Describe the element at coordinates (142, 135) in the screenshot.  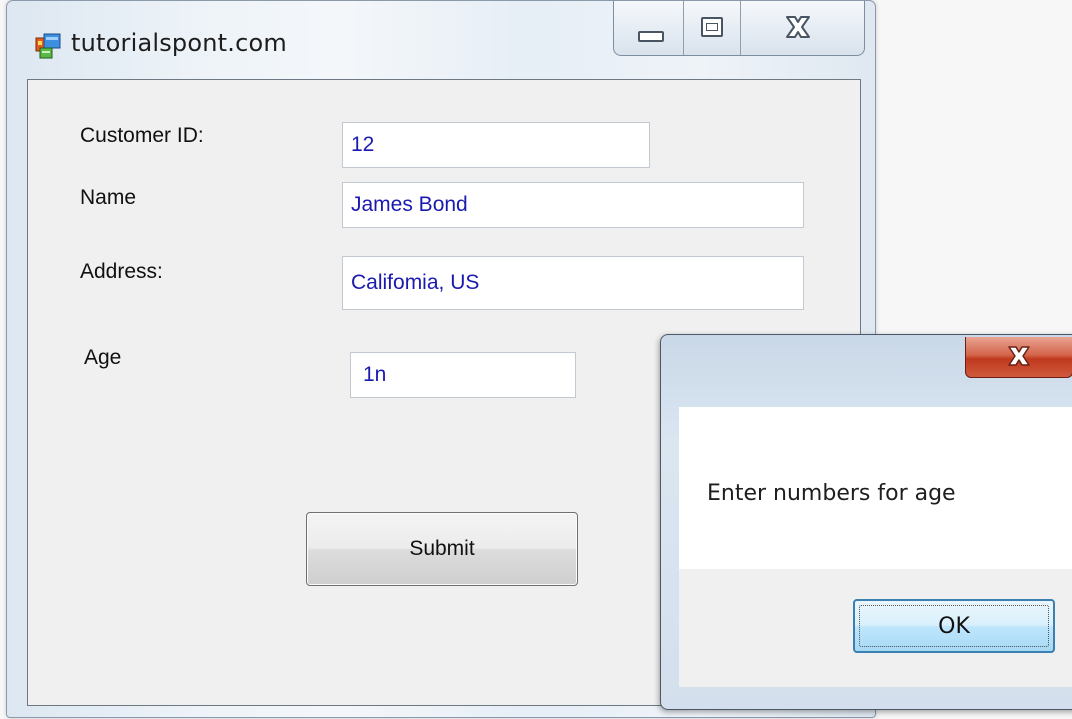
I see `customer-id-label: Customer ID:` at that location.